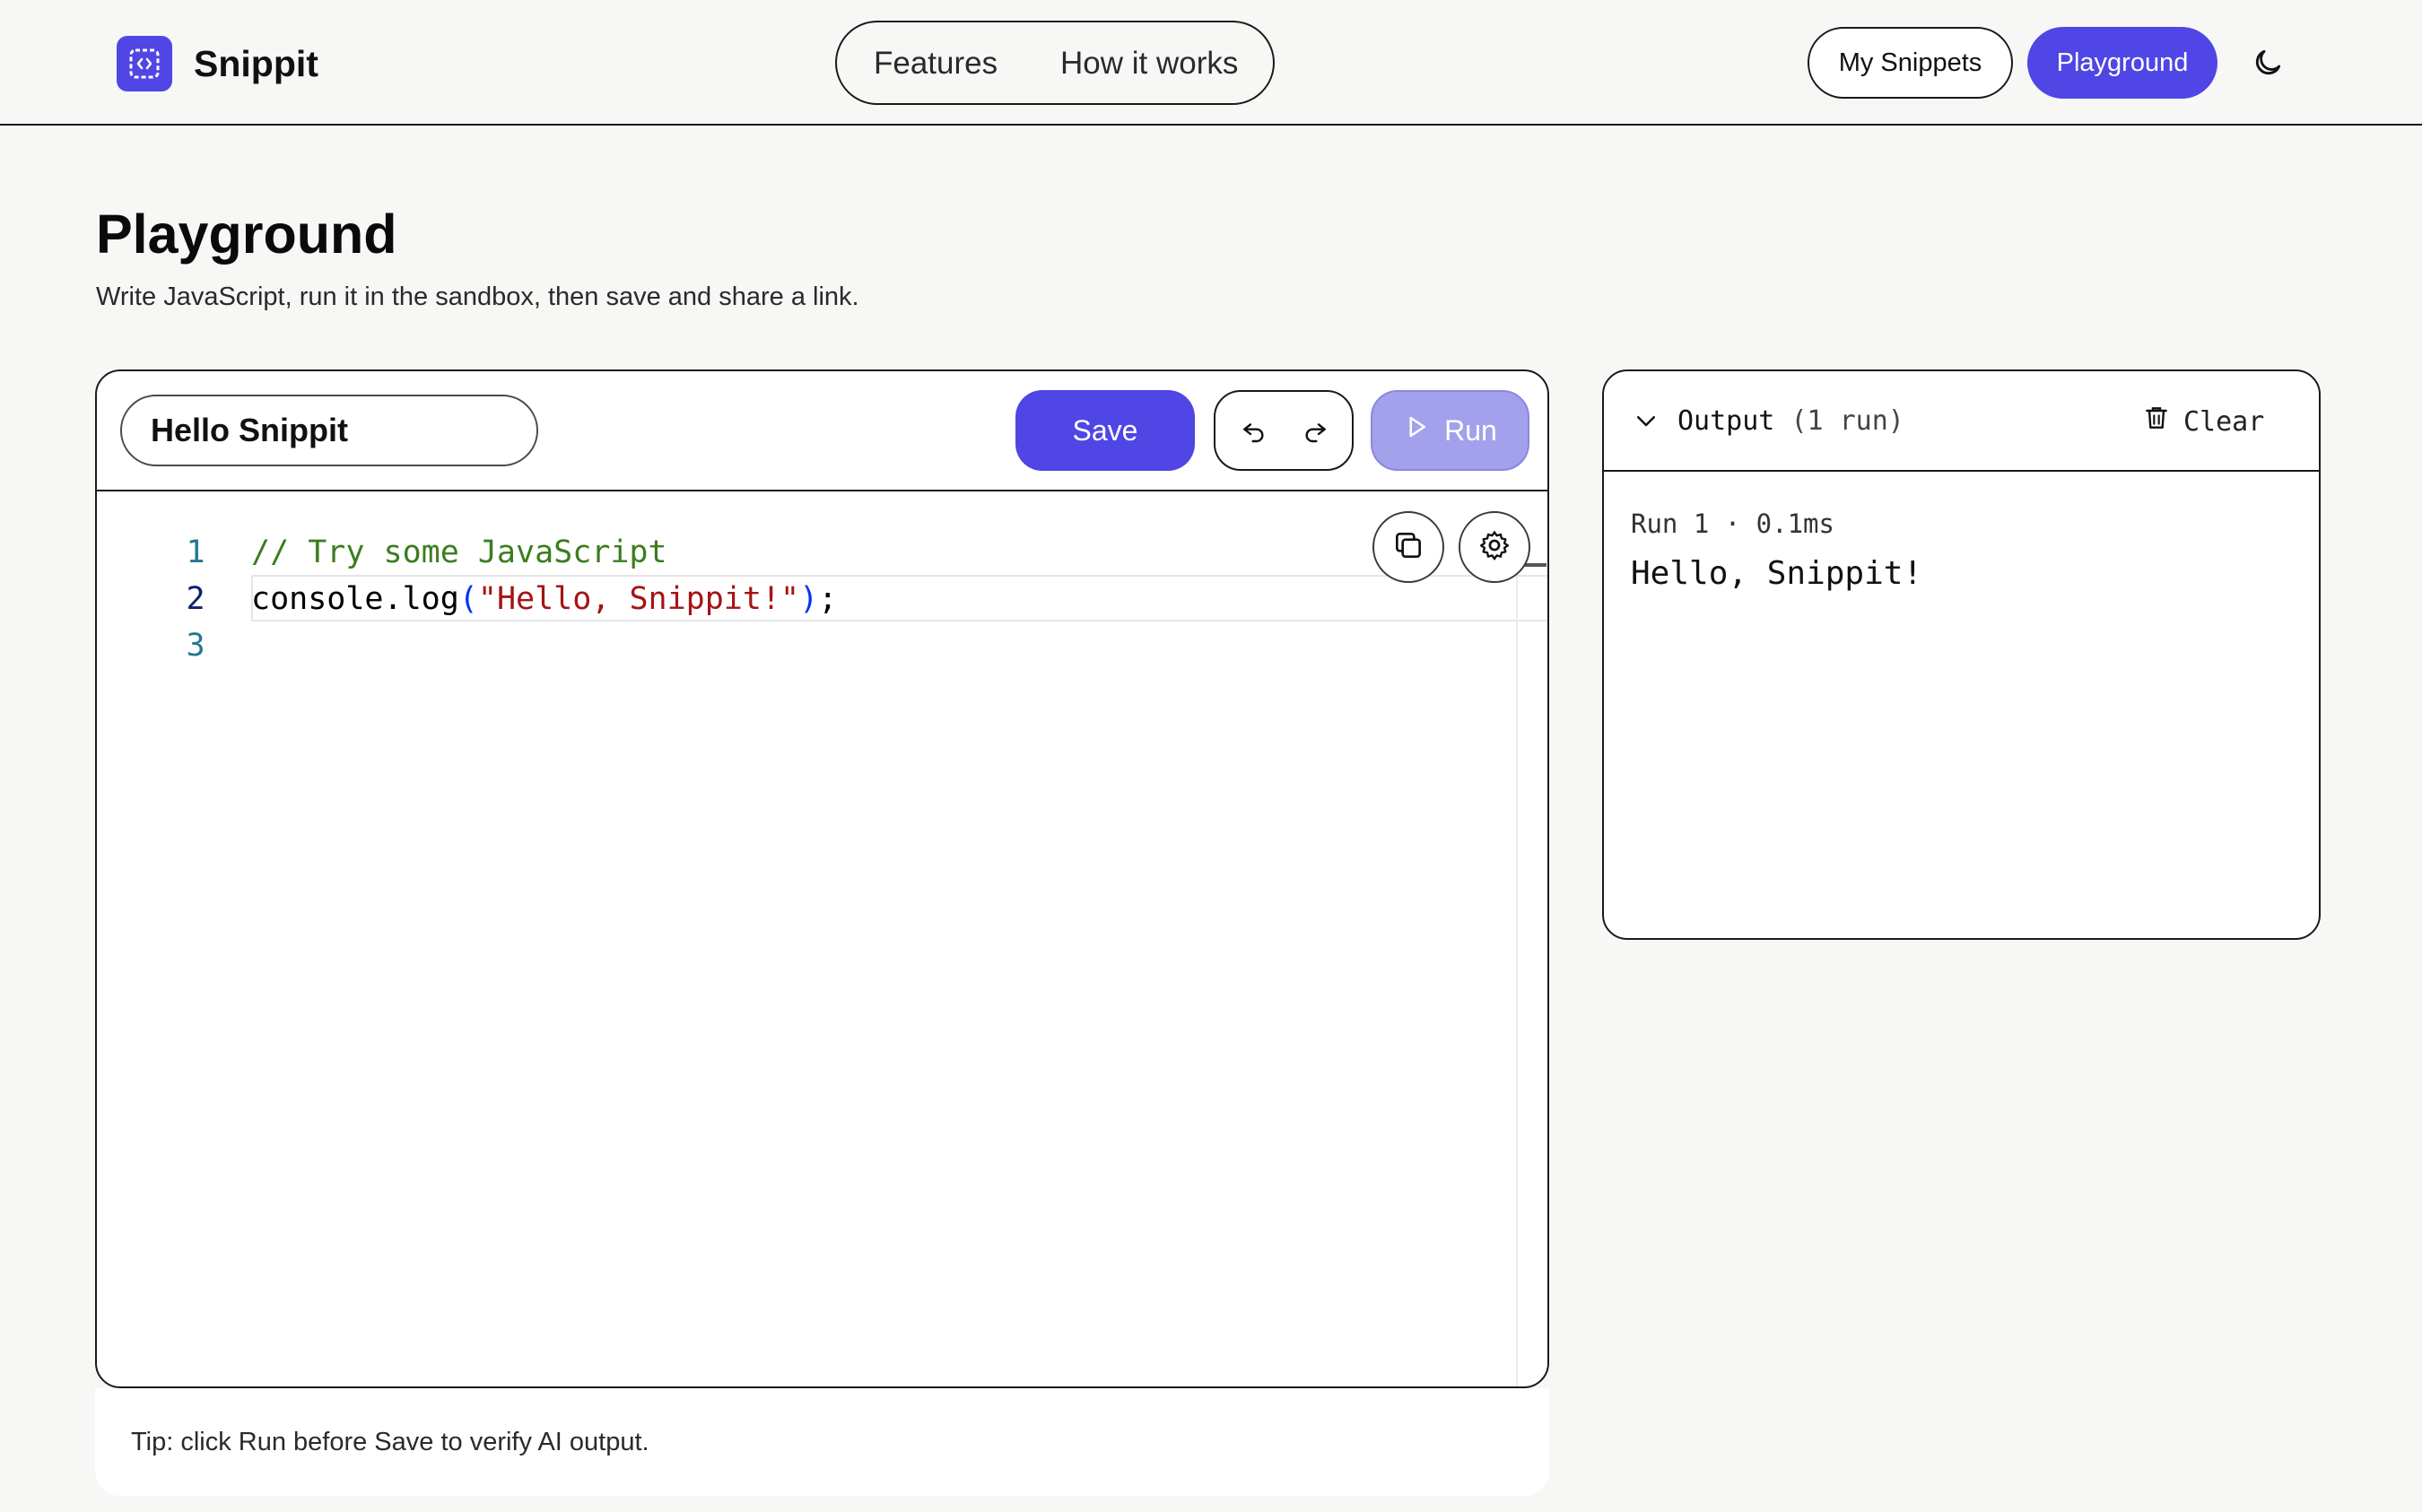 This screenshot has height=1512, width=2422. I want to click on code-line: // Try some JavaScript, so click(459, 553).